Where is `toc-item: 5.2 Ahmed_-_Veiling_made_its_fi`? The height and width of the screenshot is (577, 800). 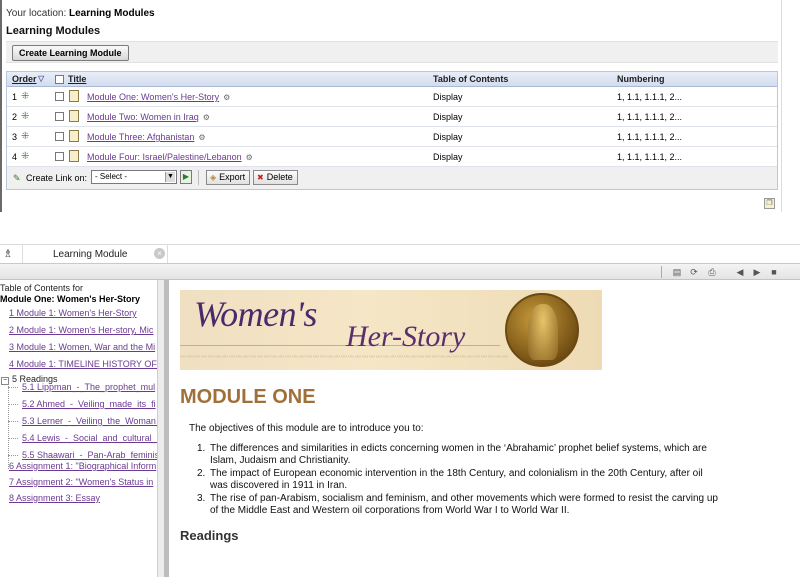 toc-item: 5.2 Ahmed_-_Veiling_made_its_fi is located at coordinates (89, 404).